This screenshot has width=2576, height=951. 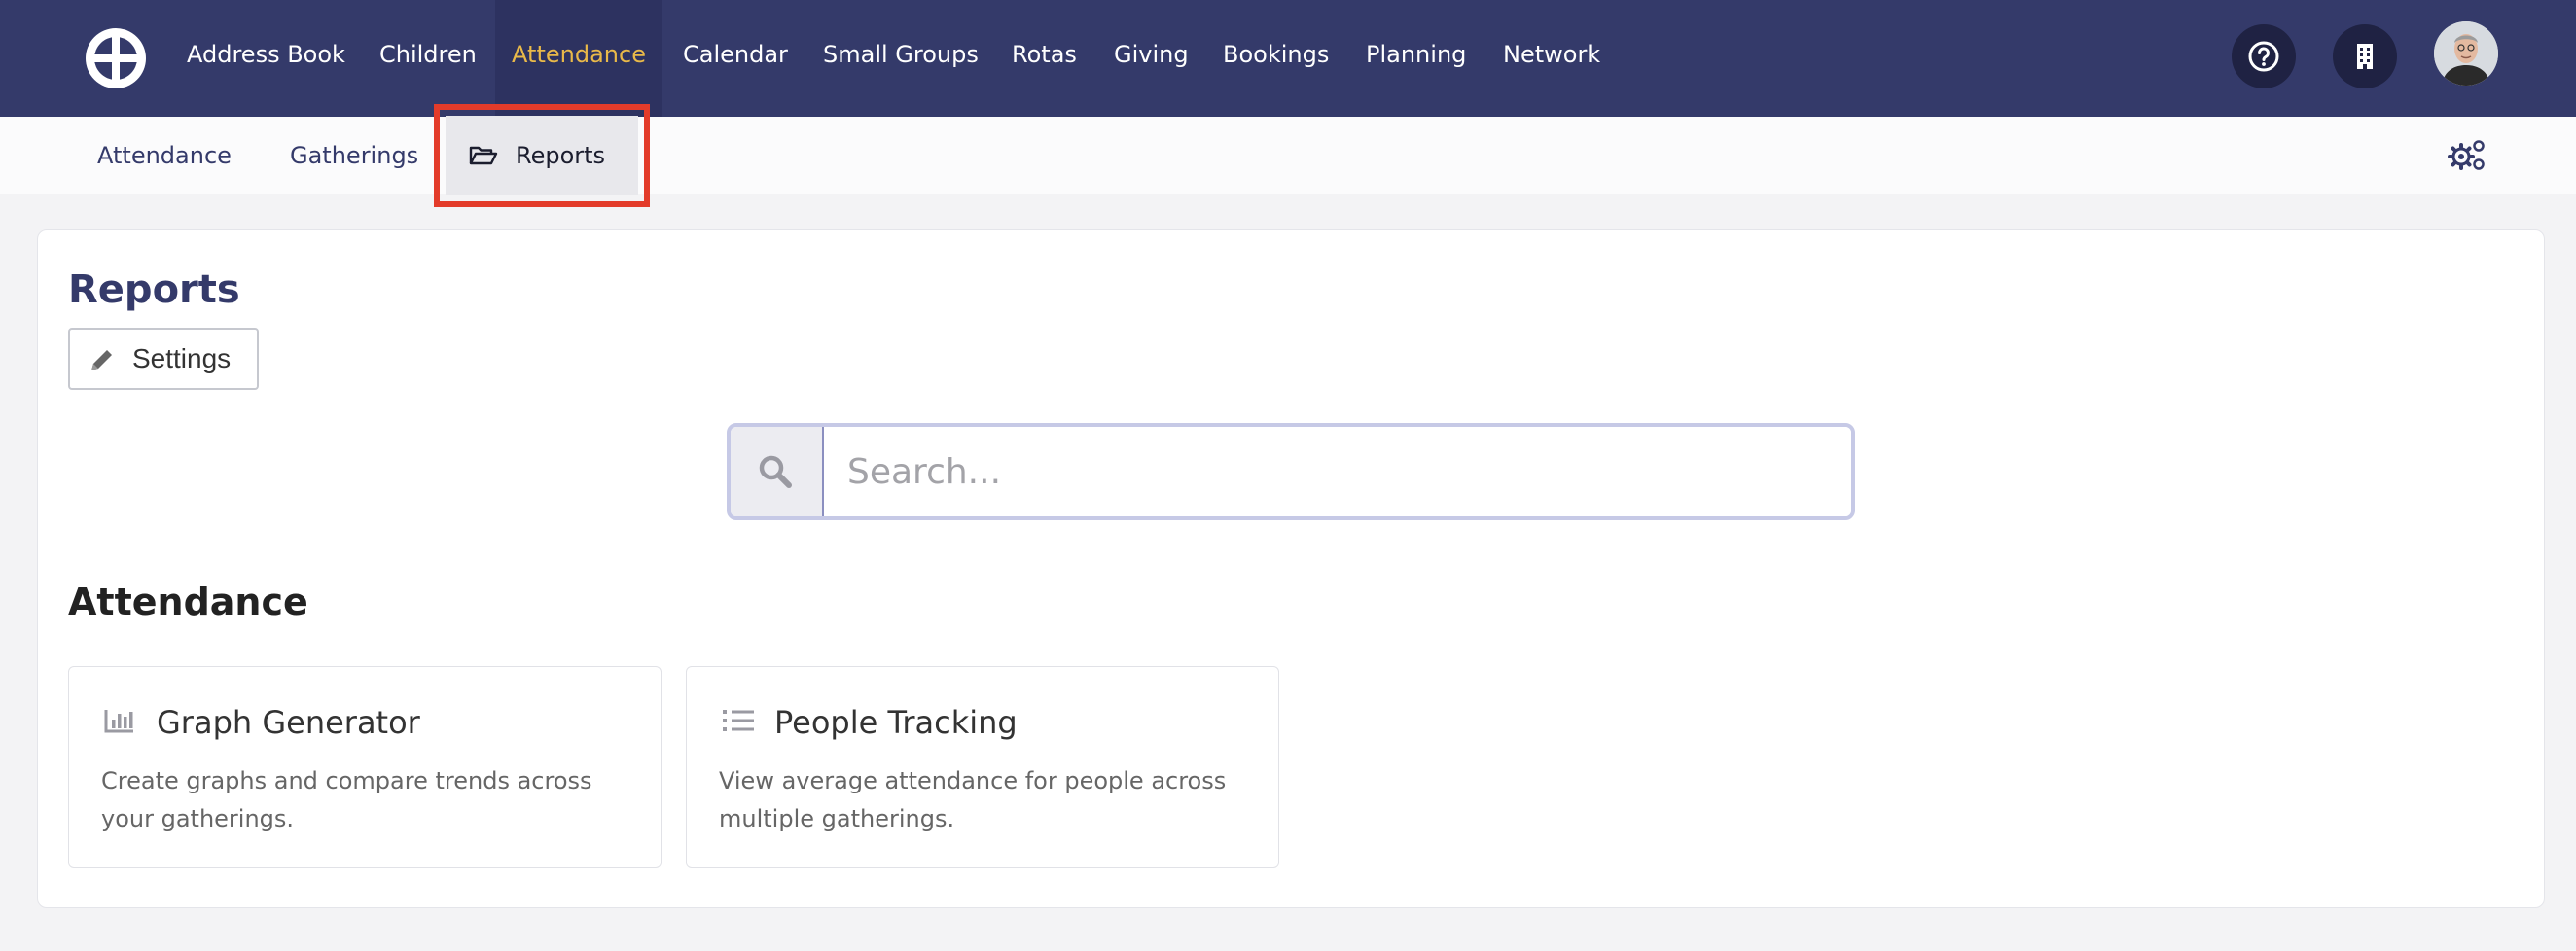 I want to click on search-box, so click(x=1291, y=472).